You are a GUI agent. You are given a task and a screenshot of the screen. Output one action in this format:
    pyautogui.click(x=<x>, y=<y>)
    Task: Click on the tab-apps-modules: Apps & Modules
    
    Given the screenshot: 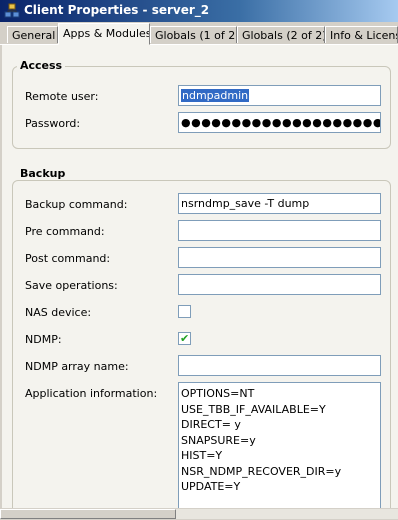 What is the action you would take?
    pyautogui.click(x=104, y=34)
    